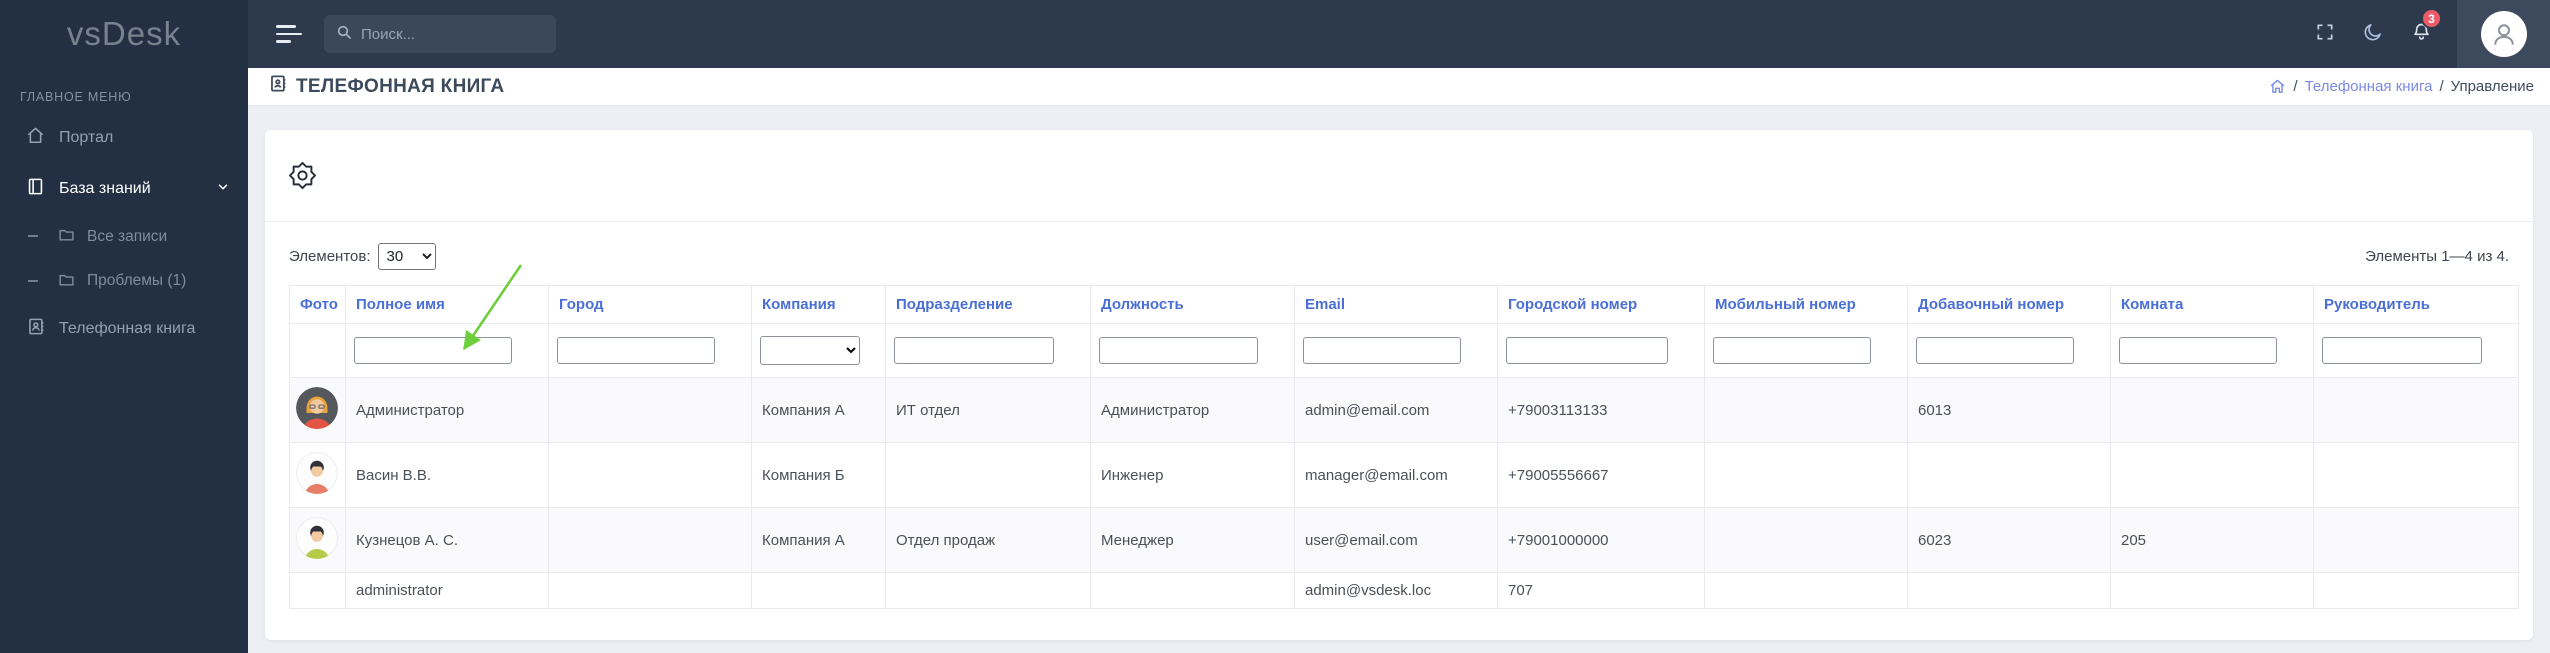 The width and height of the screenshot is (2550, 653). What do you see at coordinates (317, 304) in the screenshot?
I see `column-header-1: Фото` at bounding box center [317, 304].